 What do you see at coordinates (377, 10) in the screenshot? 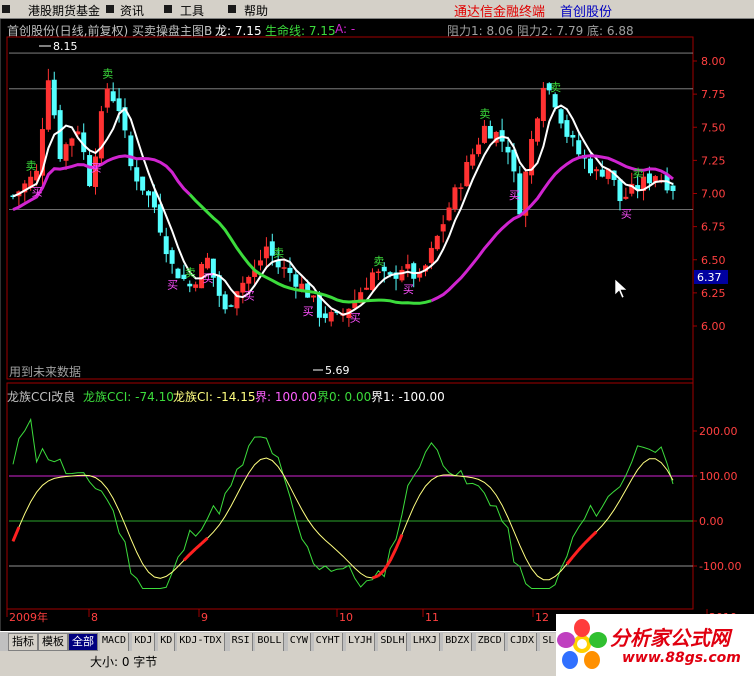
I see `menu-bar: 港股期货基金 资讯 工具 帮助 通达信金融终端 首创股份` at bounding box center [377, 10].